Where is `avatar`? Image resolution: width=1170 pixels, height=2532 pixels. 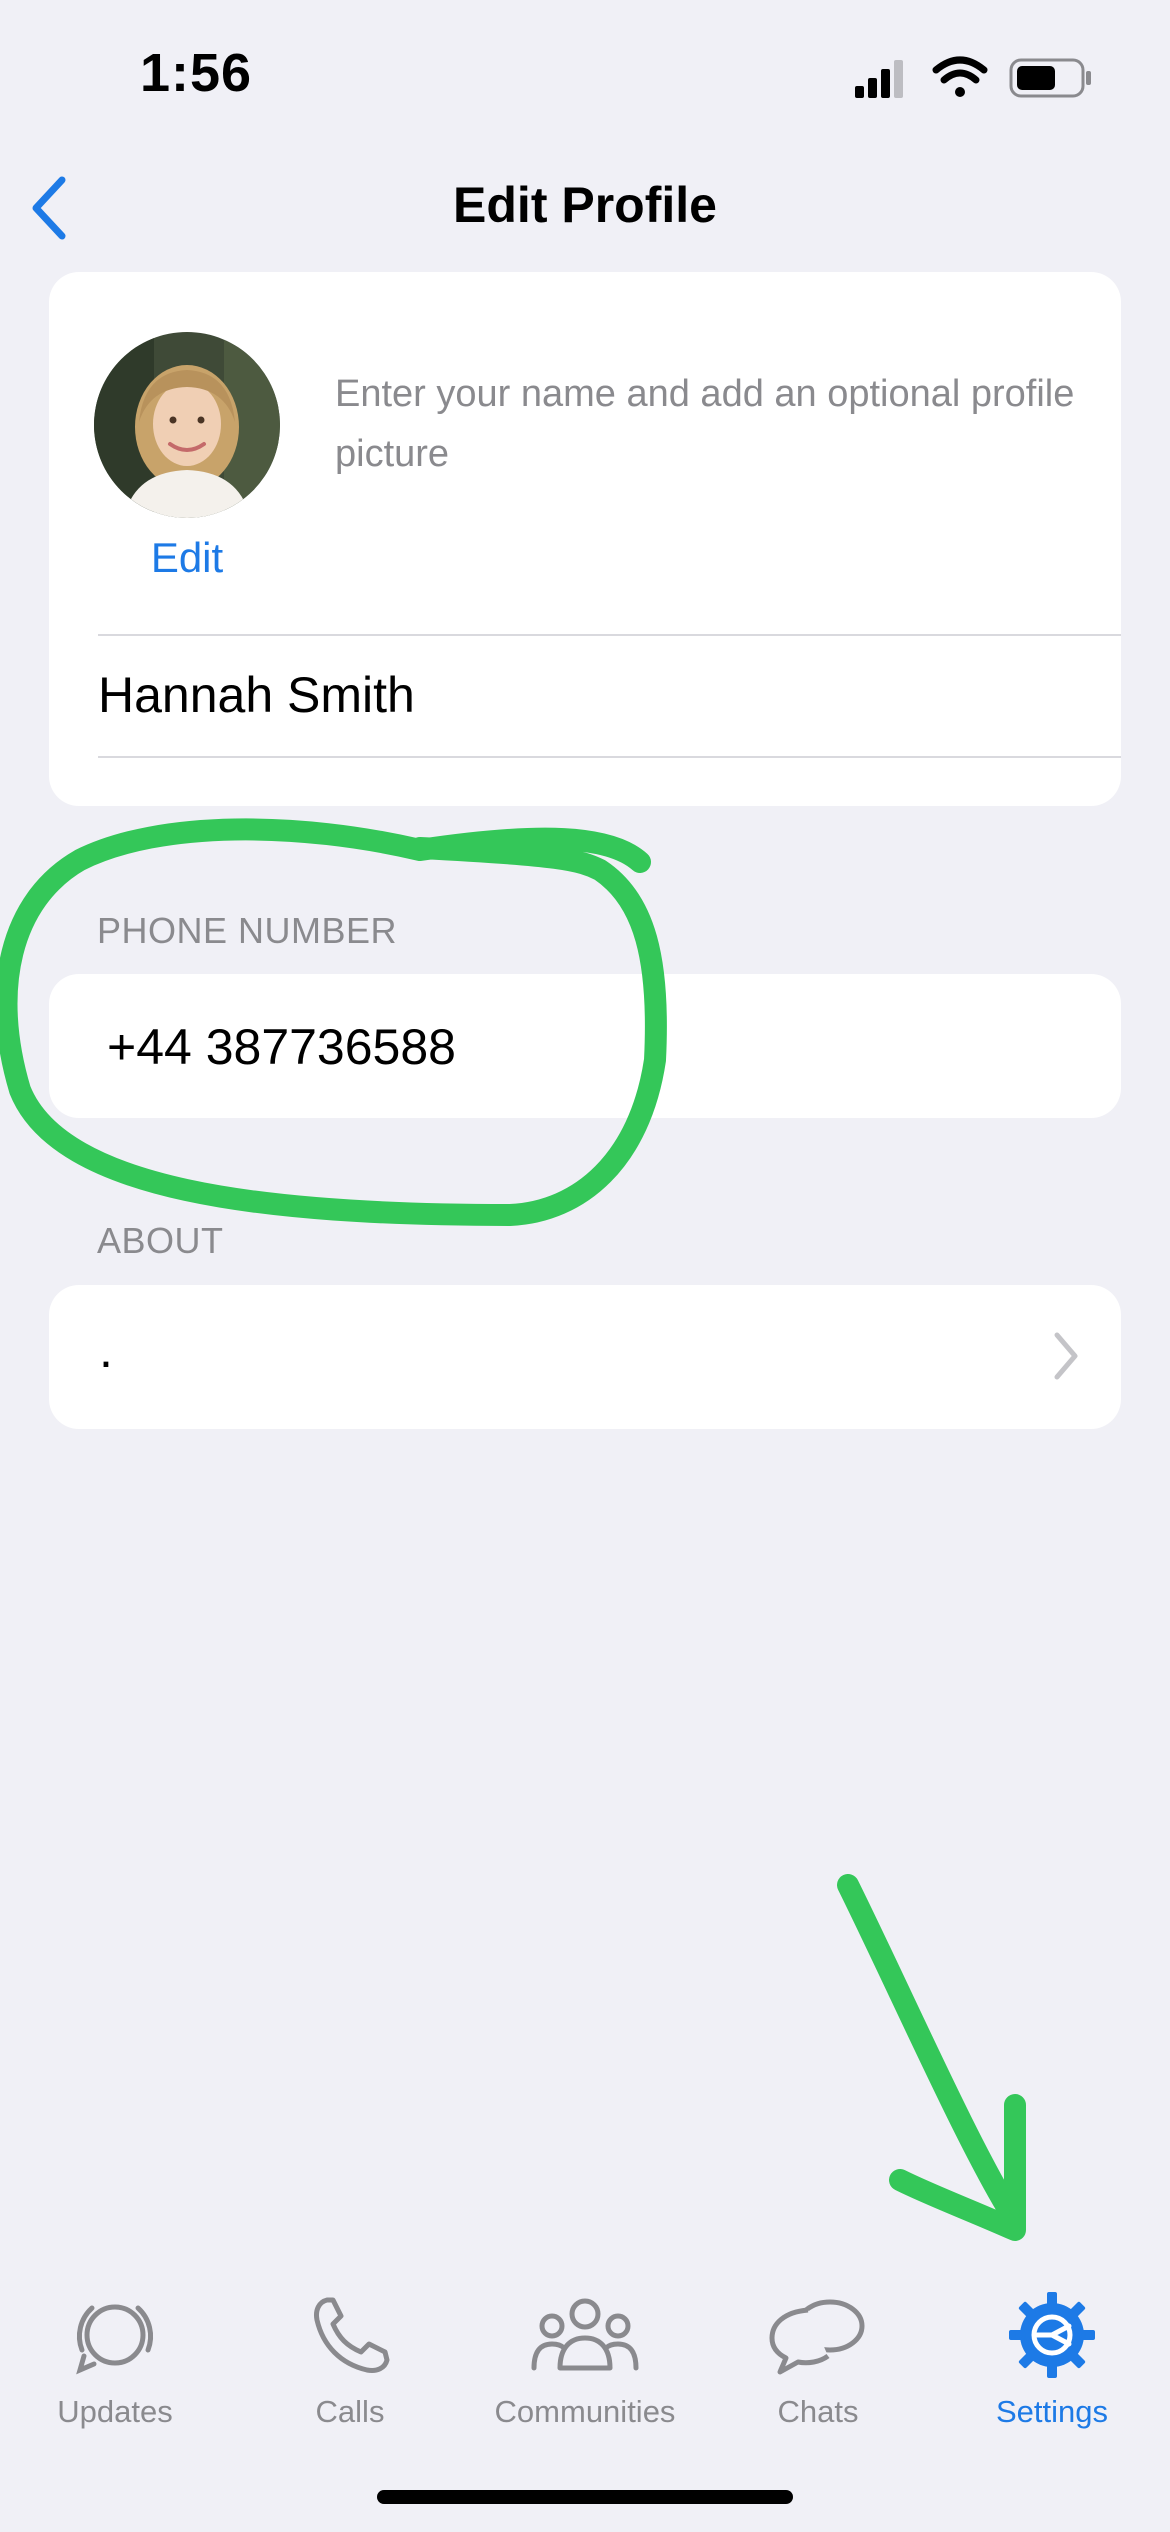 avatar is located at coordinates (187, 425).